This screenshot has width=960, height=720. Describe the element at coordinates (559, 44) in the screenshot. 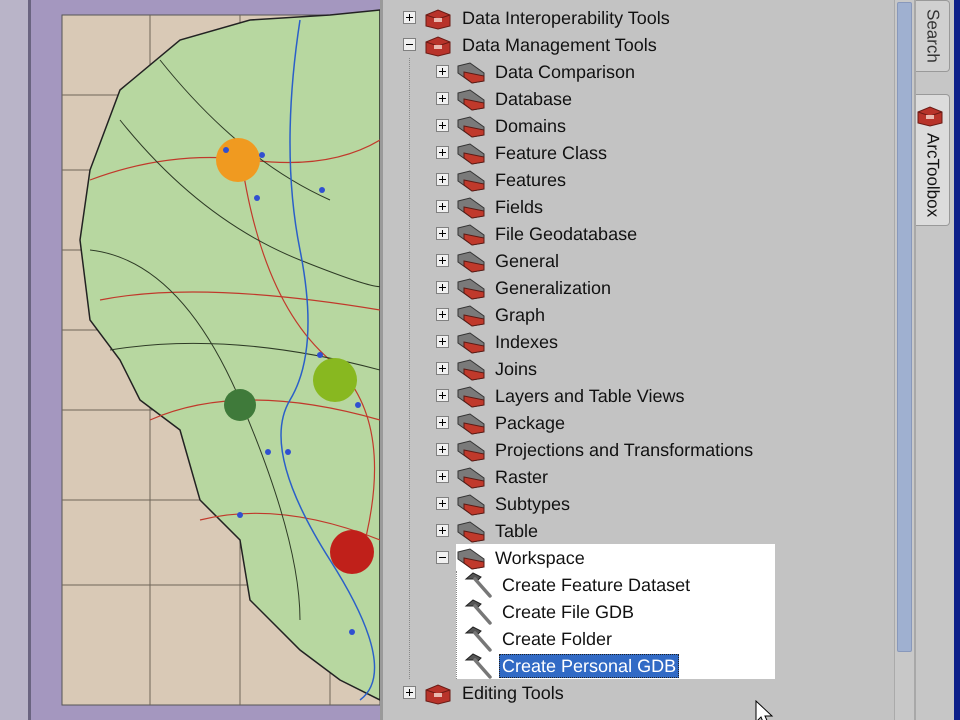

I see `tree-item: Data Management Tools` at that location.